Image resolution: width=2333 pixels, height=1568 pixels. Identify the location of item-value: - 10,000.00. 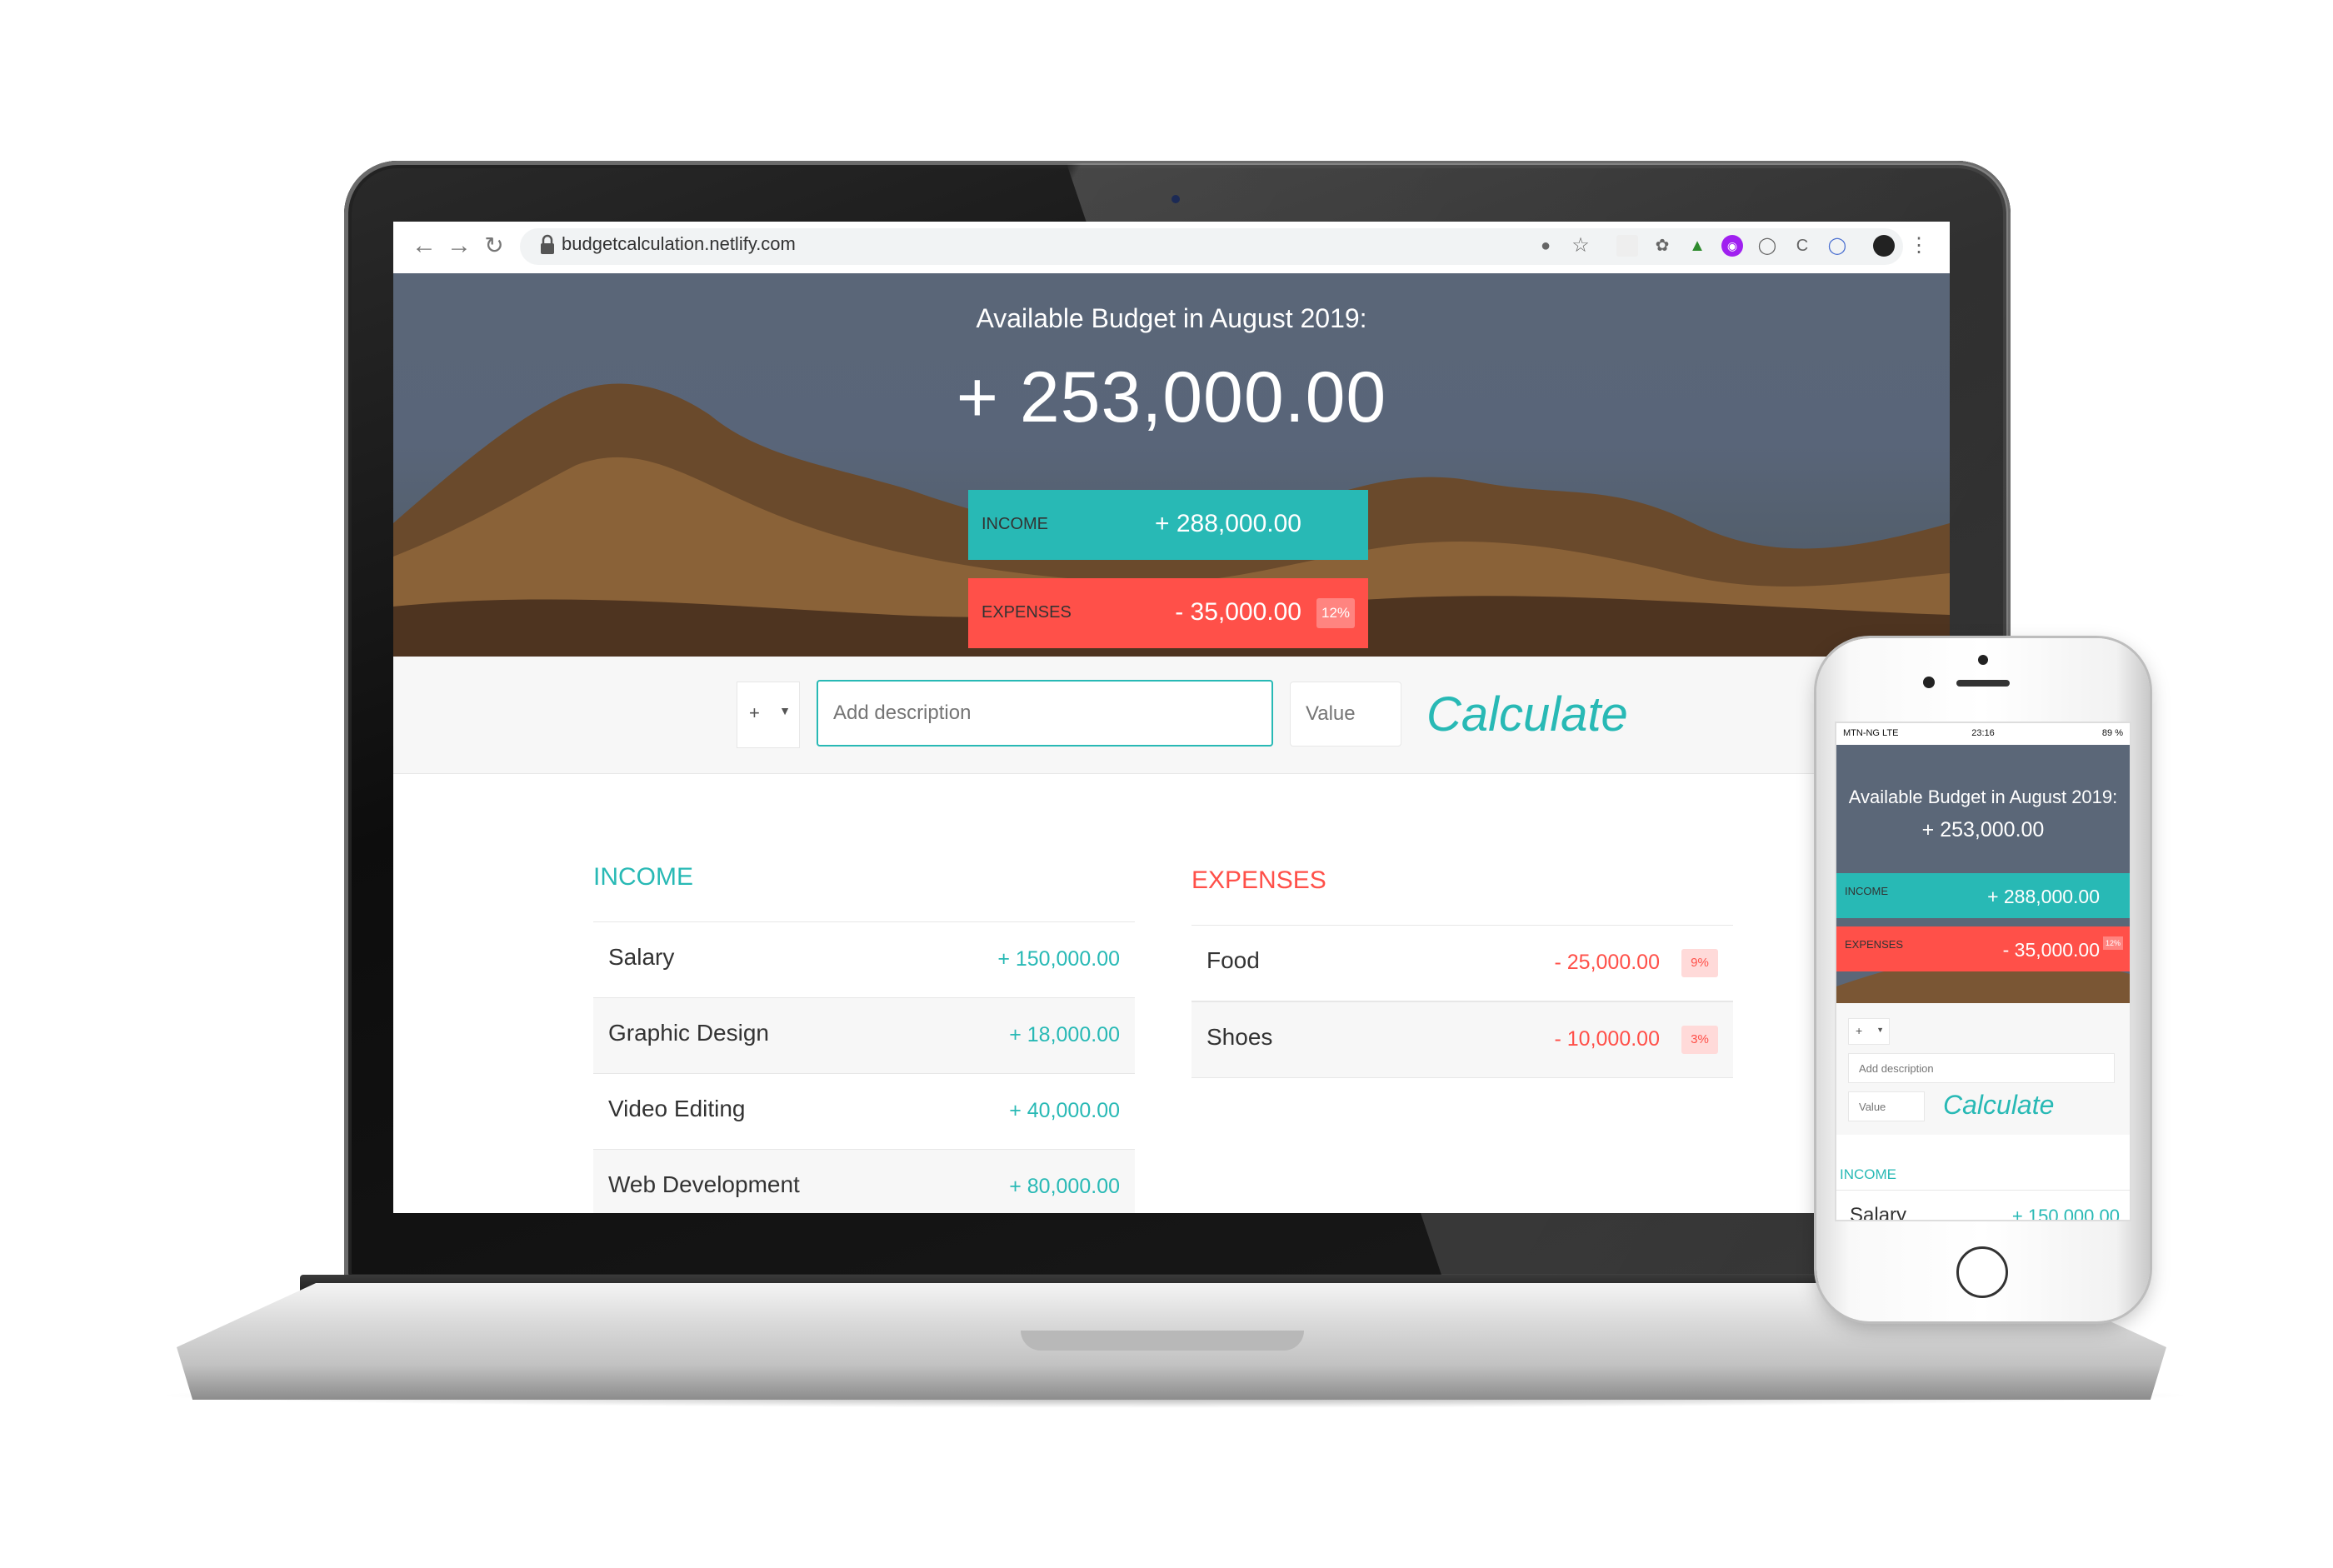
(1607, 1039).